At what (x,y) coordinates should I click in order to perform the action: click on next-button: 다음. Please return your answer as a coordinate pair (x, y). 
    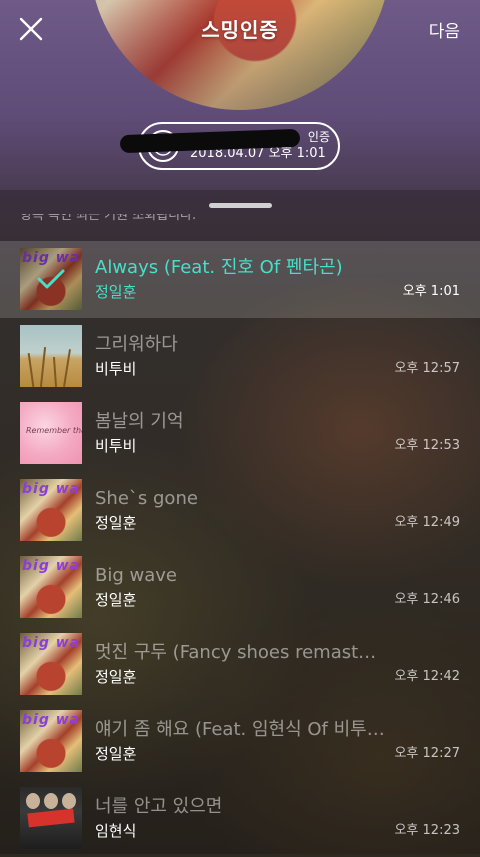
    Looking at the image, I should click on (444, 29).